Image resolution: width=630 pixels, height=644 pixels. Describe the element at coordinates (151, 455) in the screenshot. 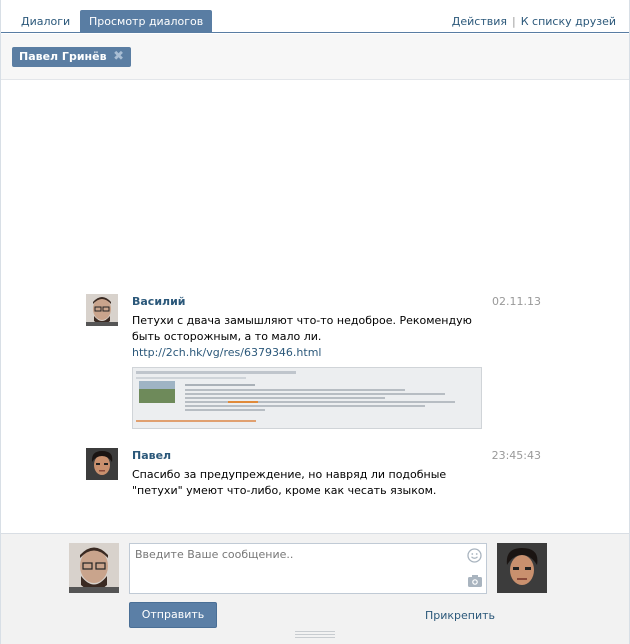

I see `message-author: Павел` at that location.